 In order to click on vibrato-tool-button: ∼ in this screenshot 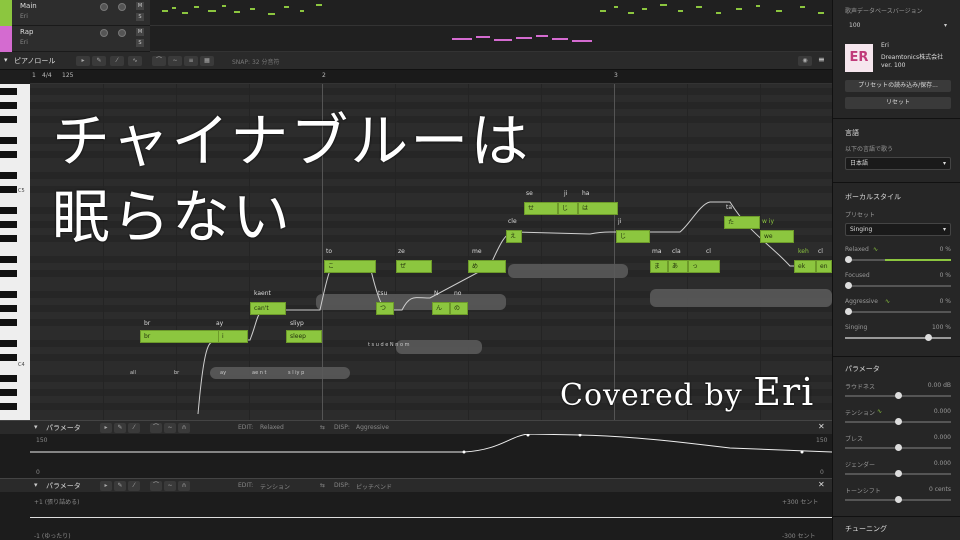, I will do `click(175, 61)`.